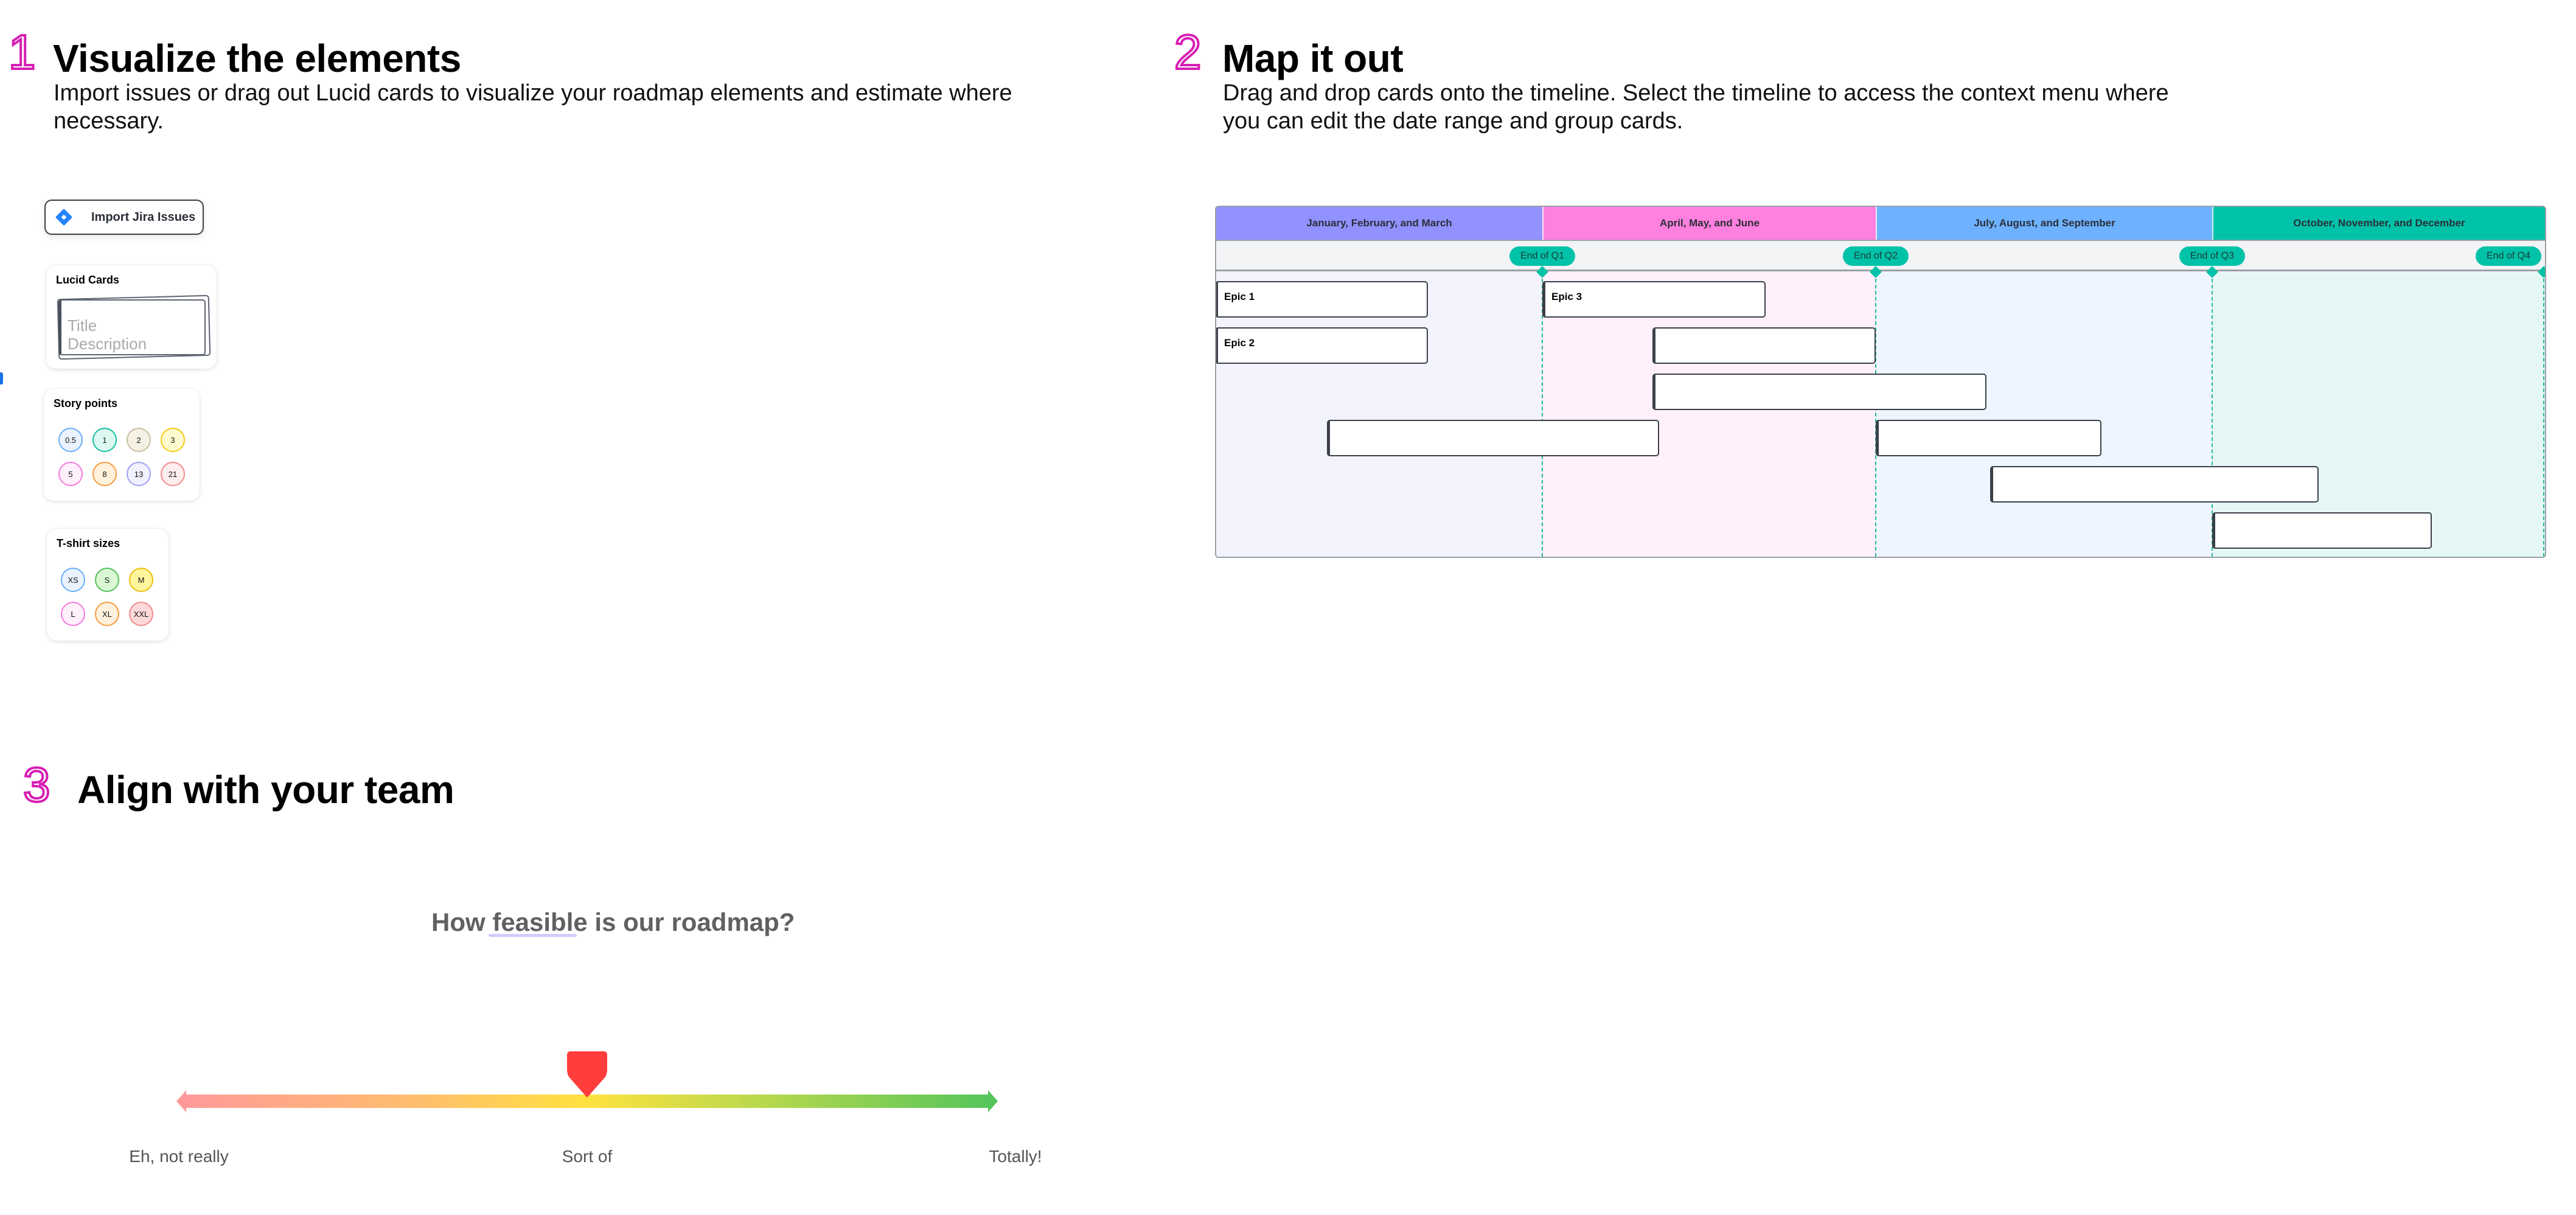 This screenshot has width=2576, height=1215. I want to click on card-title: Epic 1, so click(1239, 296).